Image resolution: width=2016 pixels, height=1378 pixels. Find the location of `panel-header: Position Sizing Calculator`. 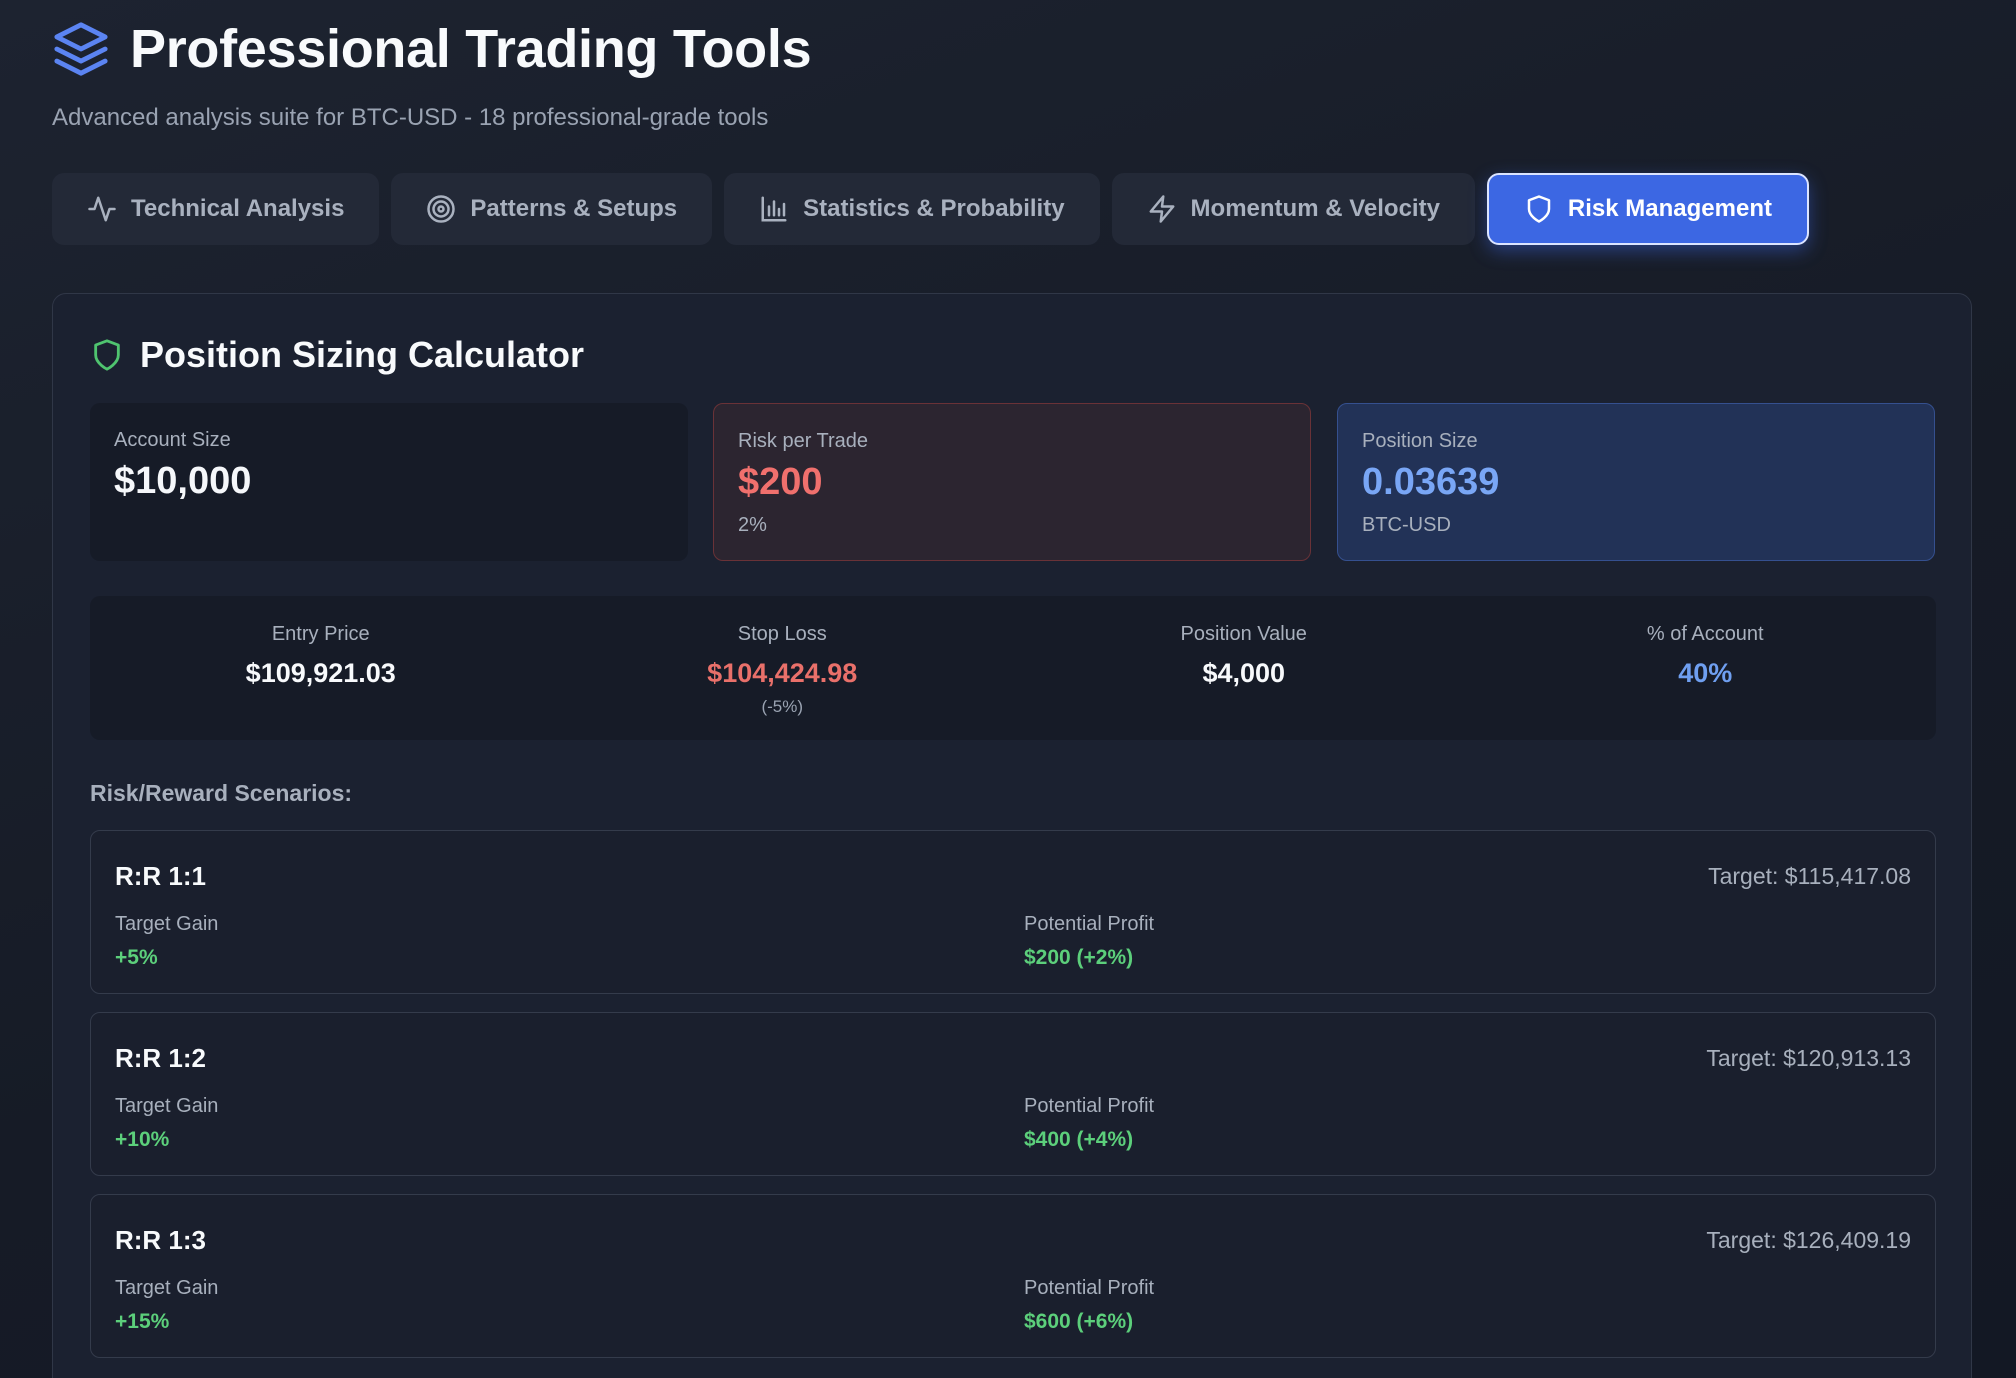

panel-header: Position Sizing Calculator is located at coordinates (337, 355).